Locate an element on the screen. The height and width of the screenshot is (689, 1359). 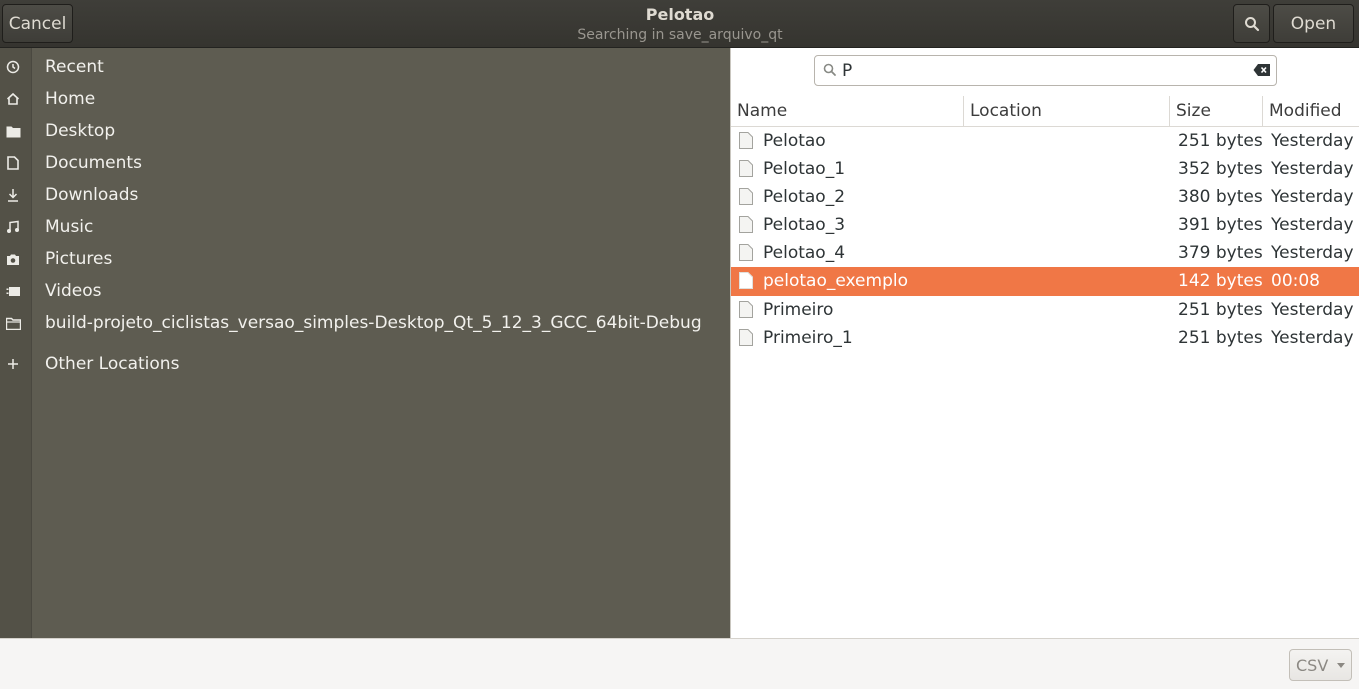
plus-icon is located at coordinates (13, 364).